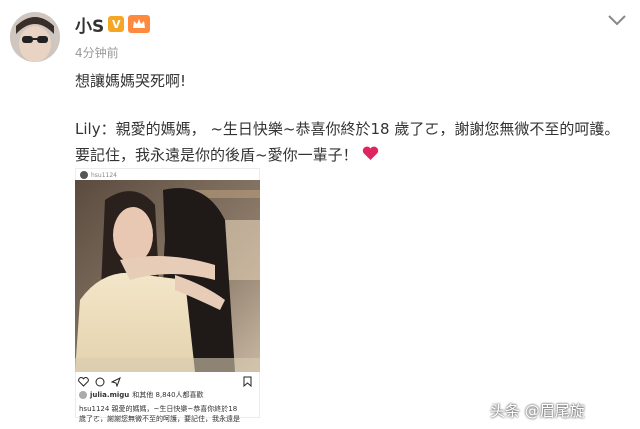  I want to click on avatar, so click(35, 37).